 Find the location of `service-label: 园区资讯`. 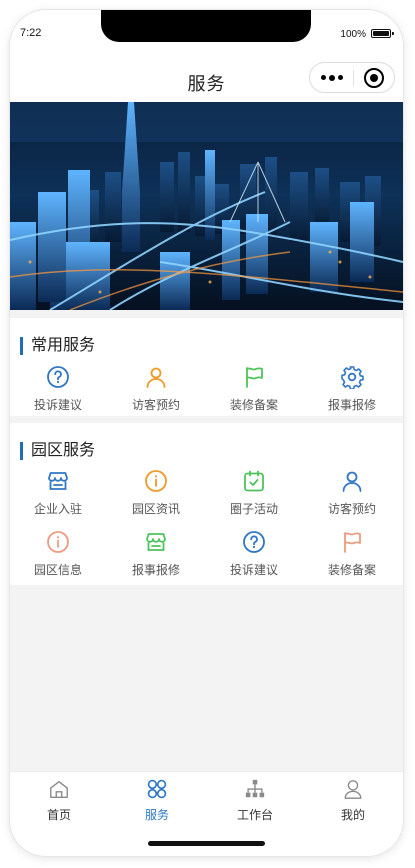

service-label: 园区资讯 is located at coordinates (155, 509).